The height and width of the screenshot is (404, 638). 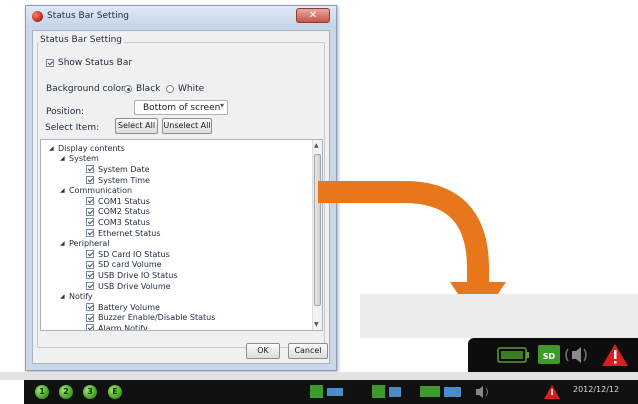 I want to click on status-bar-zoomed-icons: SD, so click(x=562, y=355).